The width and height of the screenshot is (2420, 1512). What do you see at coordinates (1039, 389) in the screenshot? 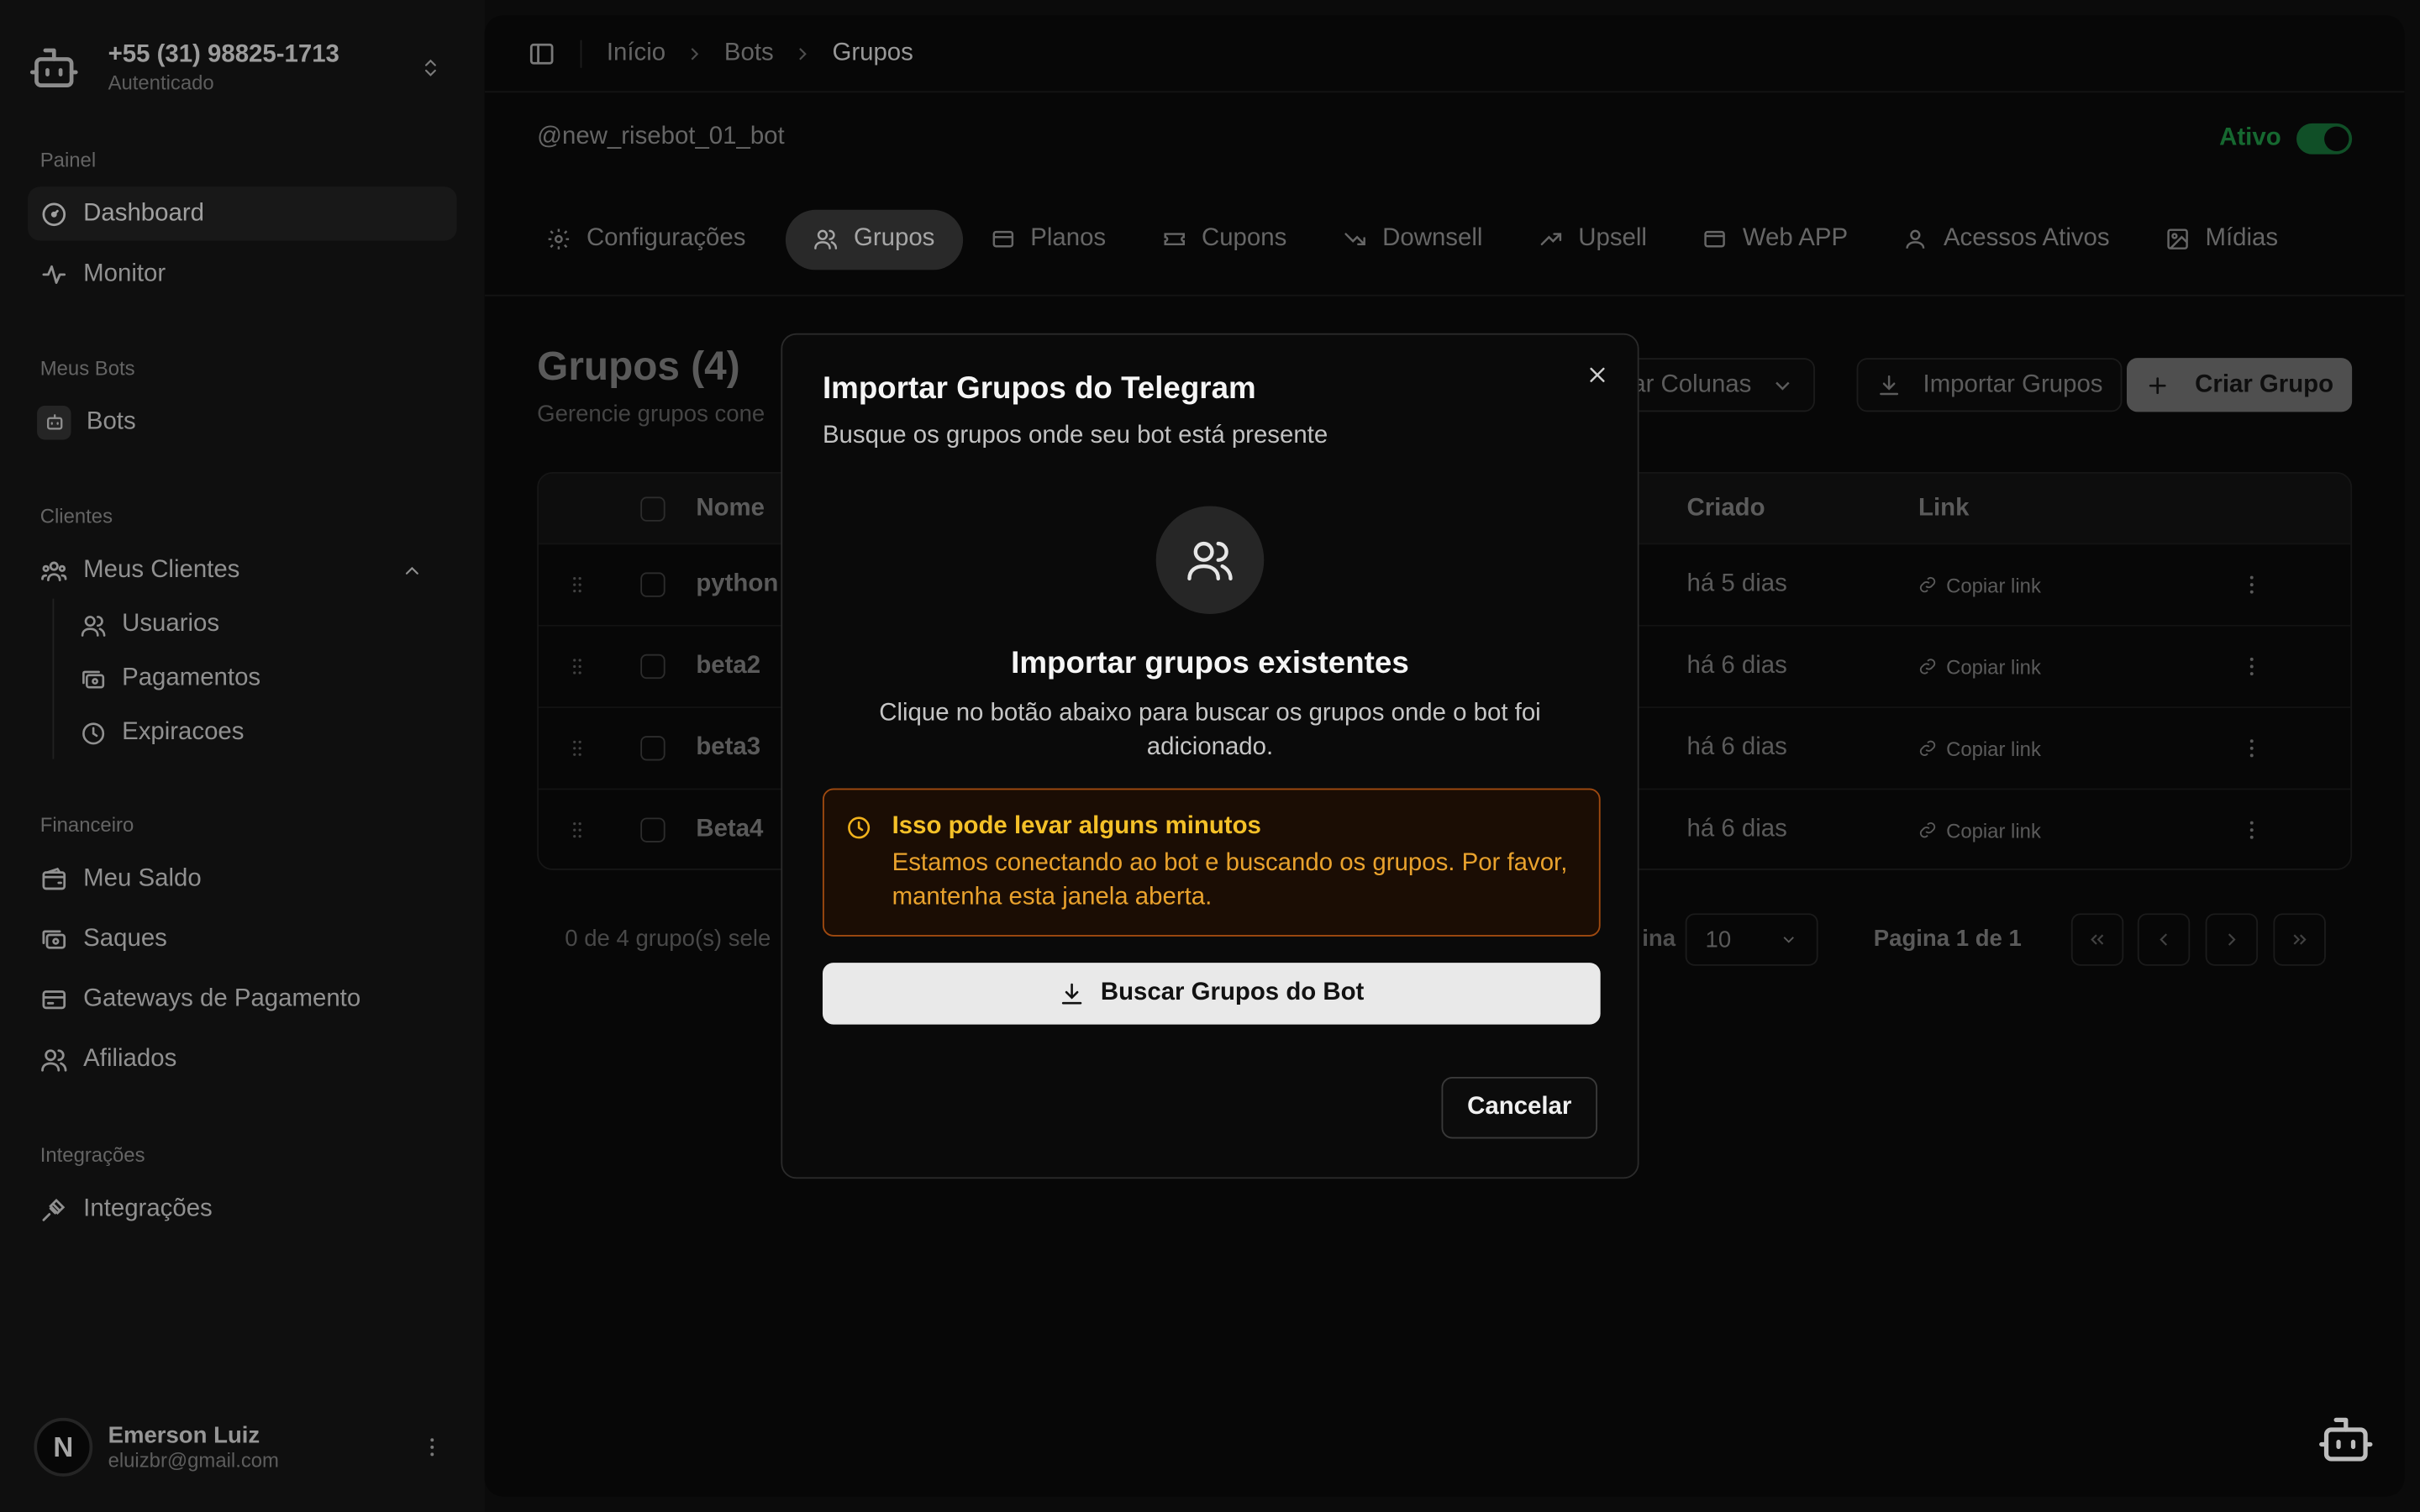
I see `dialog-title: Importar Grupos do Telegram` at bounding box center [1039, 389].